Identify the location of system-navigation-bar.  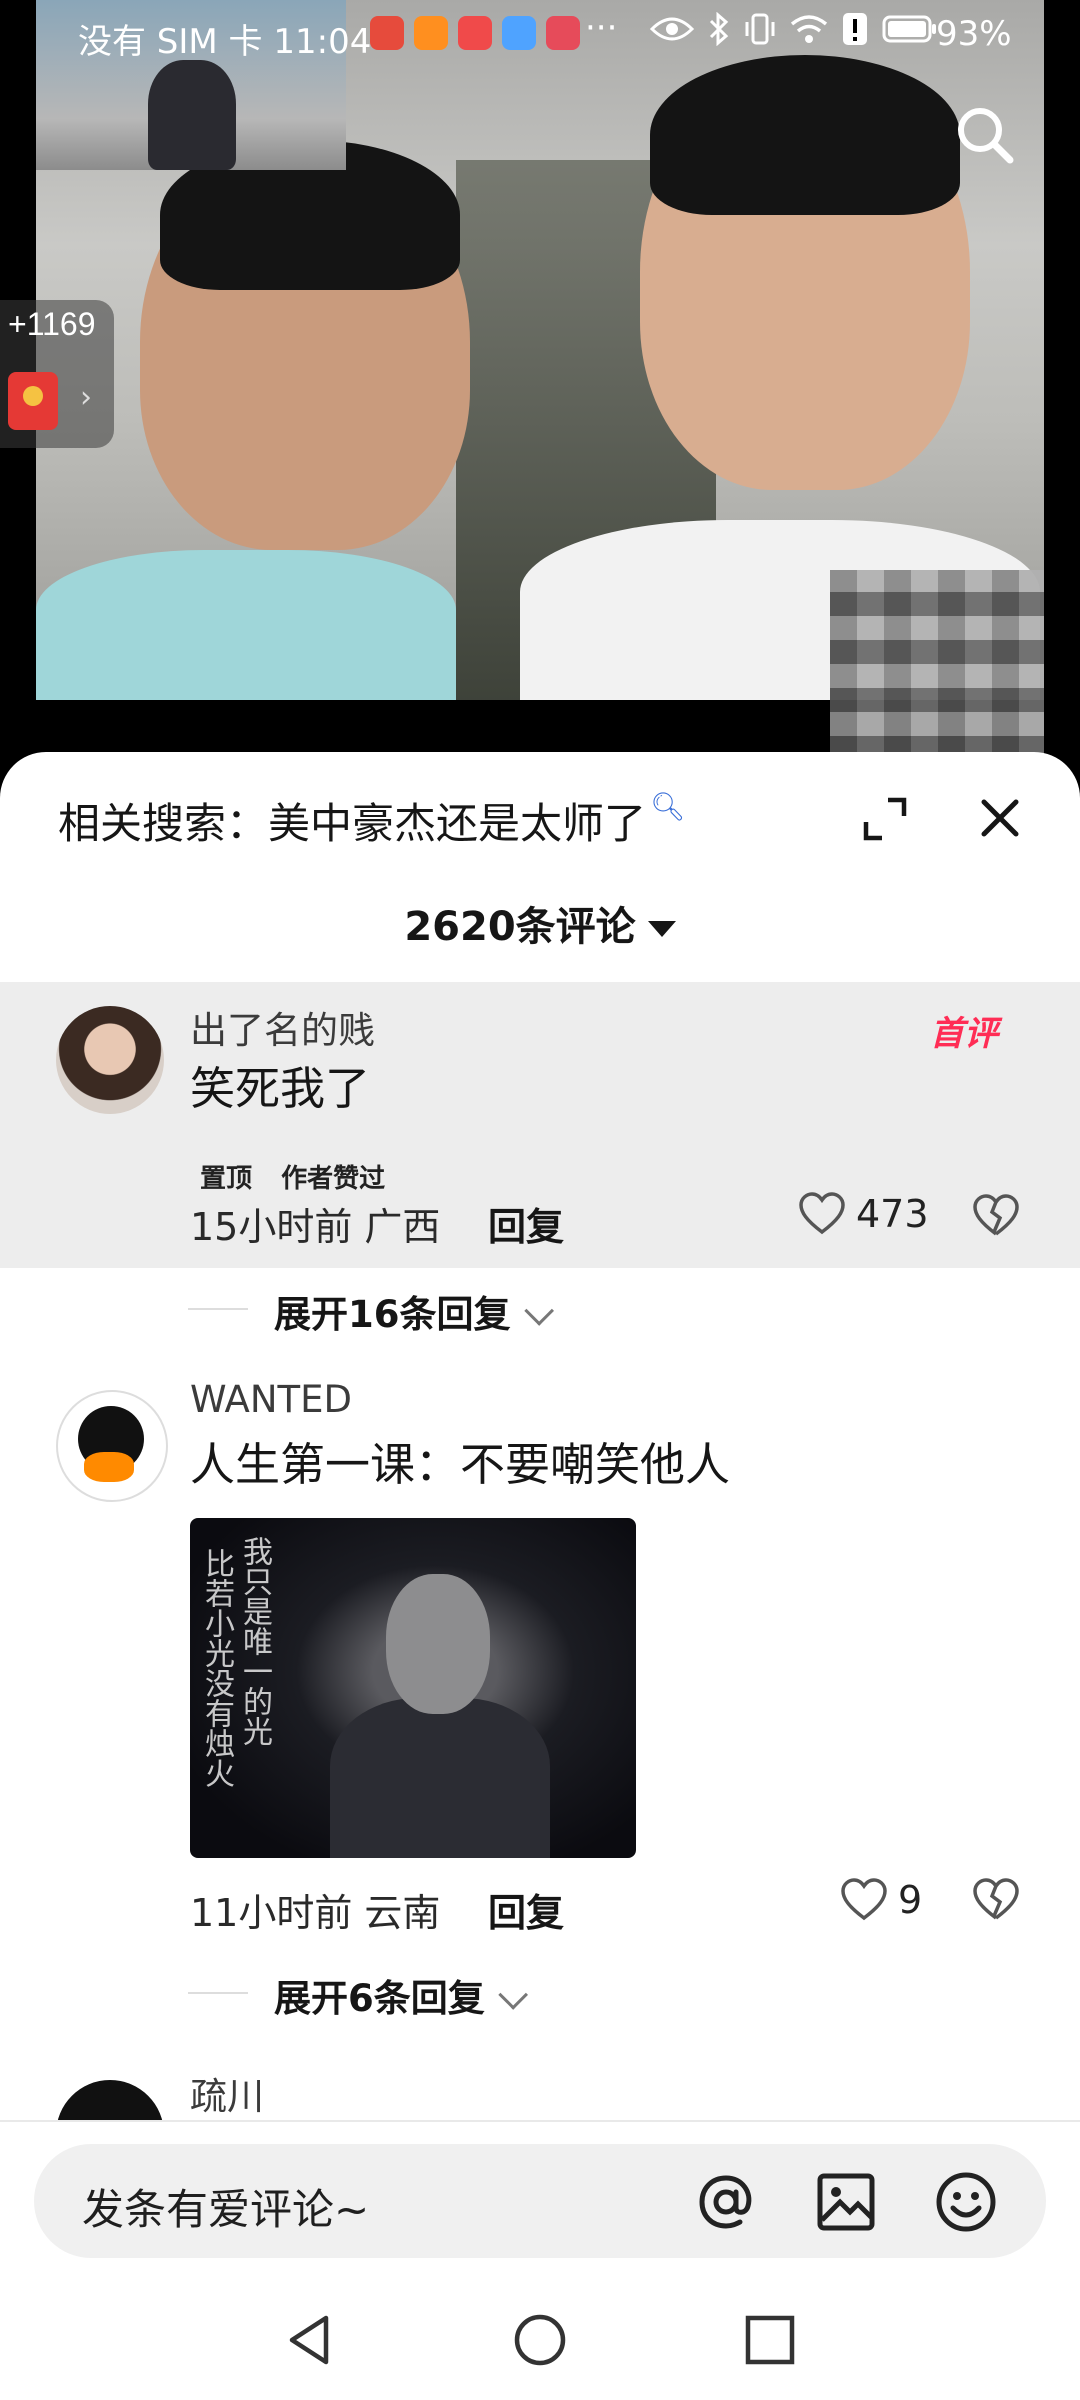
(540, 2340).